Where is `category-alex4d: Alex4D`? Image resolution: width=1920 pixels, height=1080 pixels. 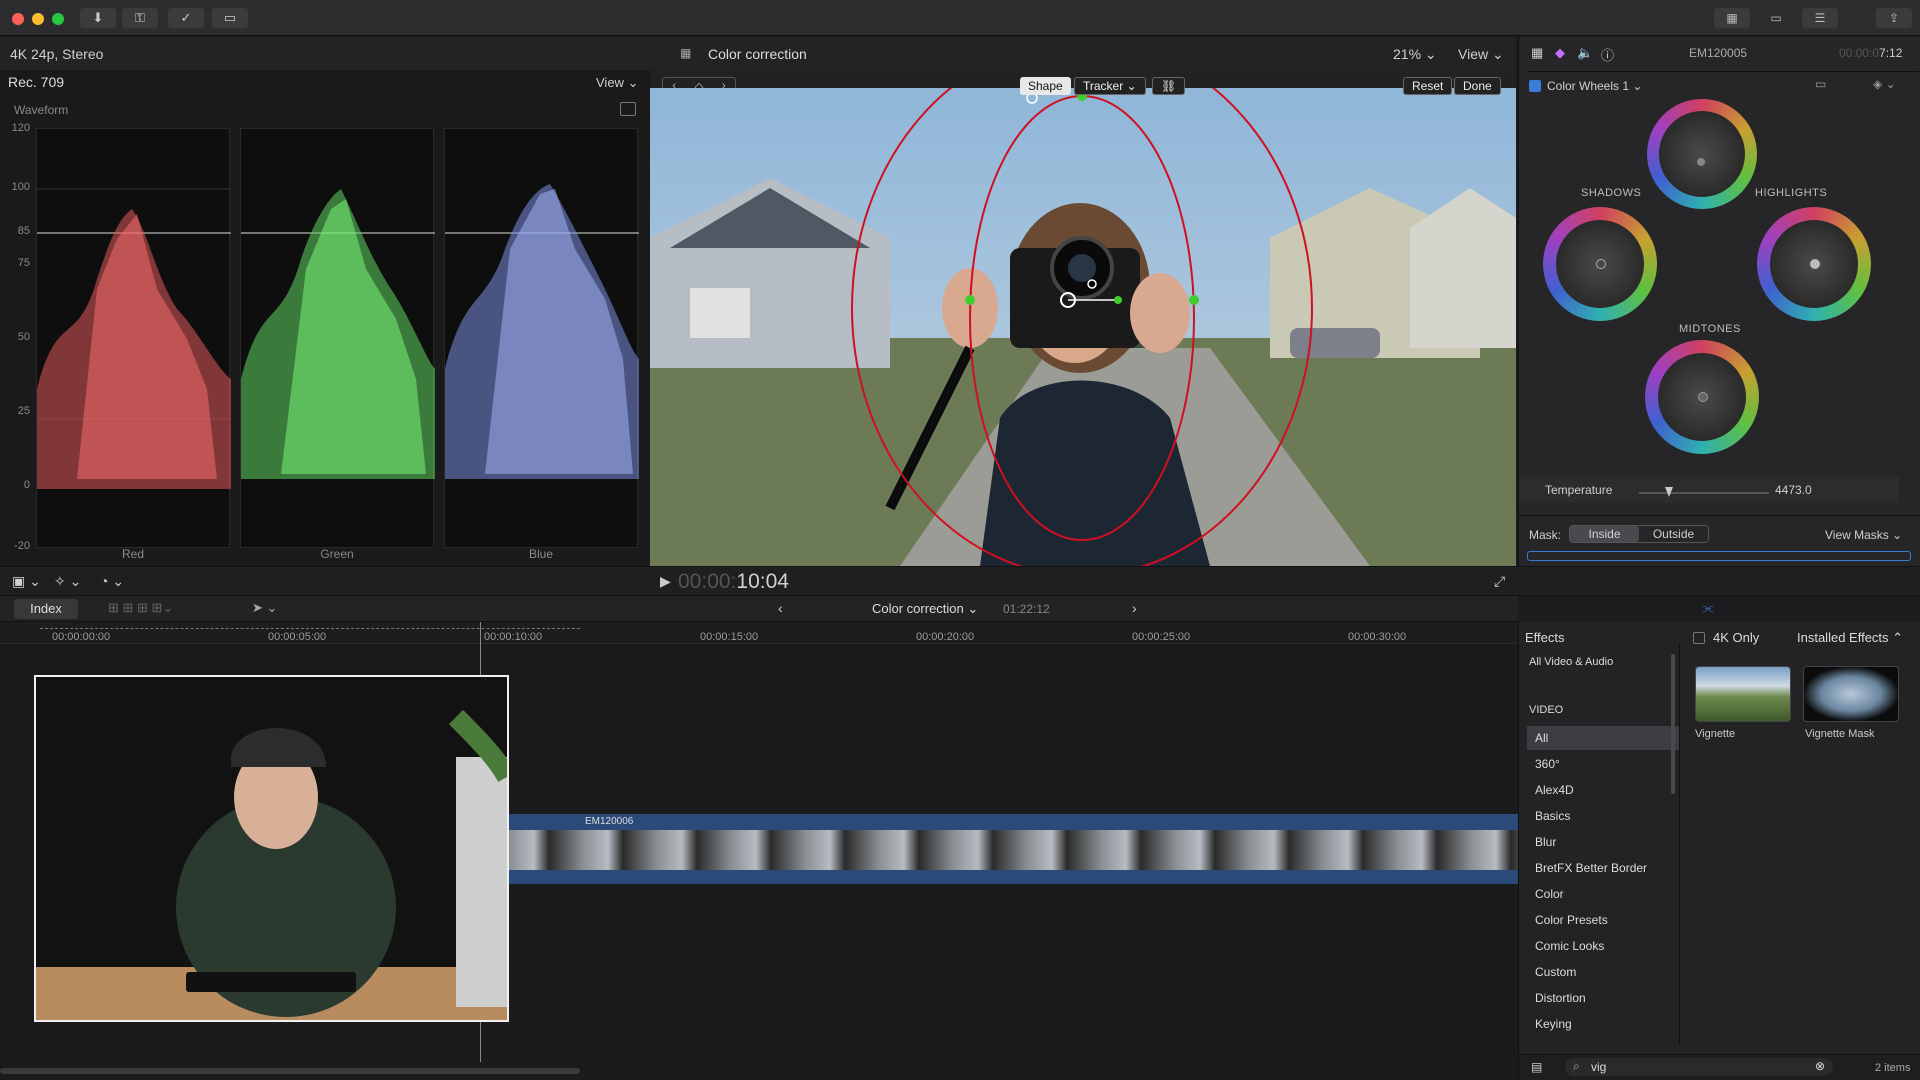
category-alex4d: Alex4D is located at coordinates (1603, 790).